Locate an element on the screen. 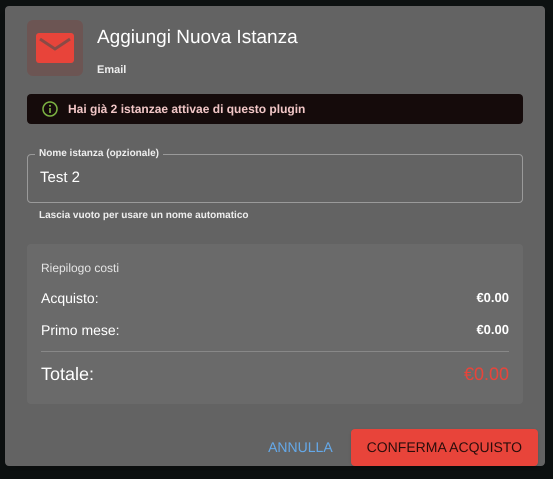  cancel-button: ANNULLA is located at coordinates (300, 447).